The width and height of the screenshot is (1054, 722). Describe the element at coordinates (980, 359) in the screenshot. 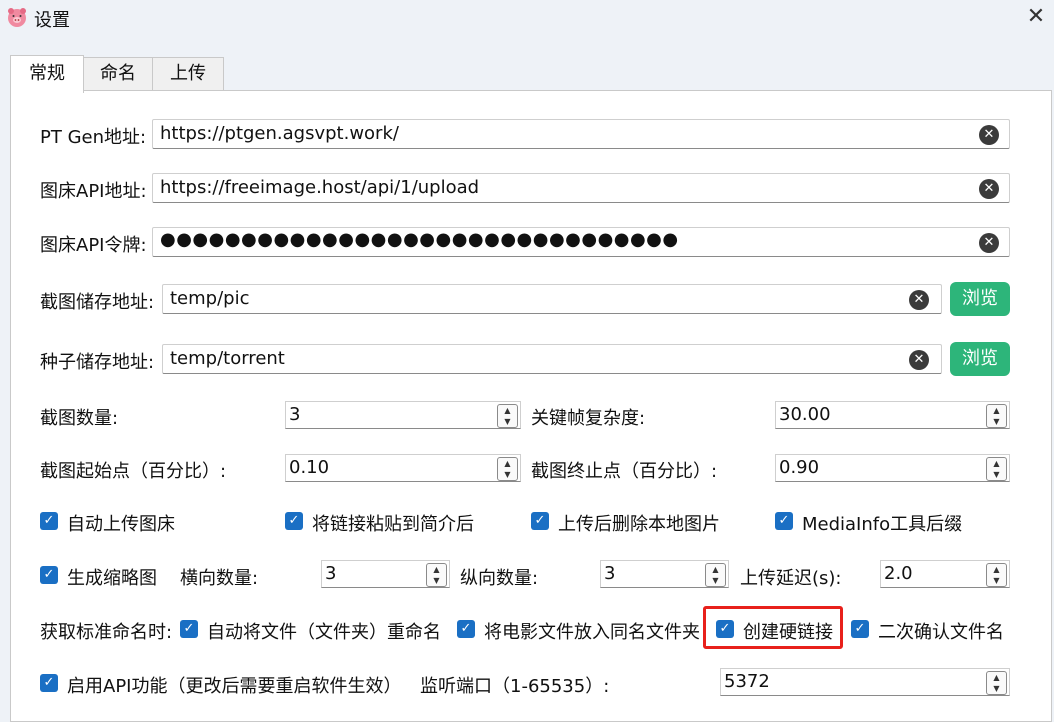

I see `browse-torrent-button: 浏览` at that location.